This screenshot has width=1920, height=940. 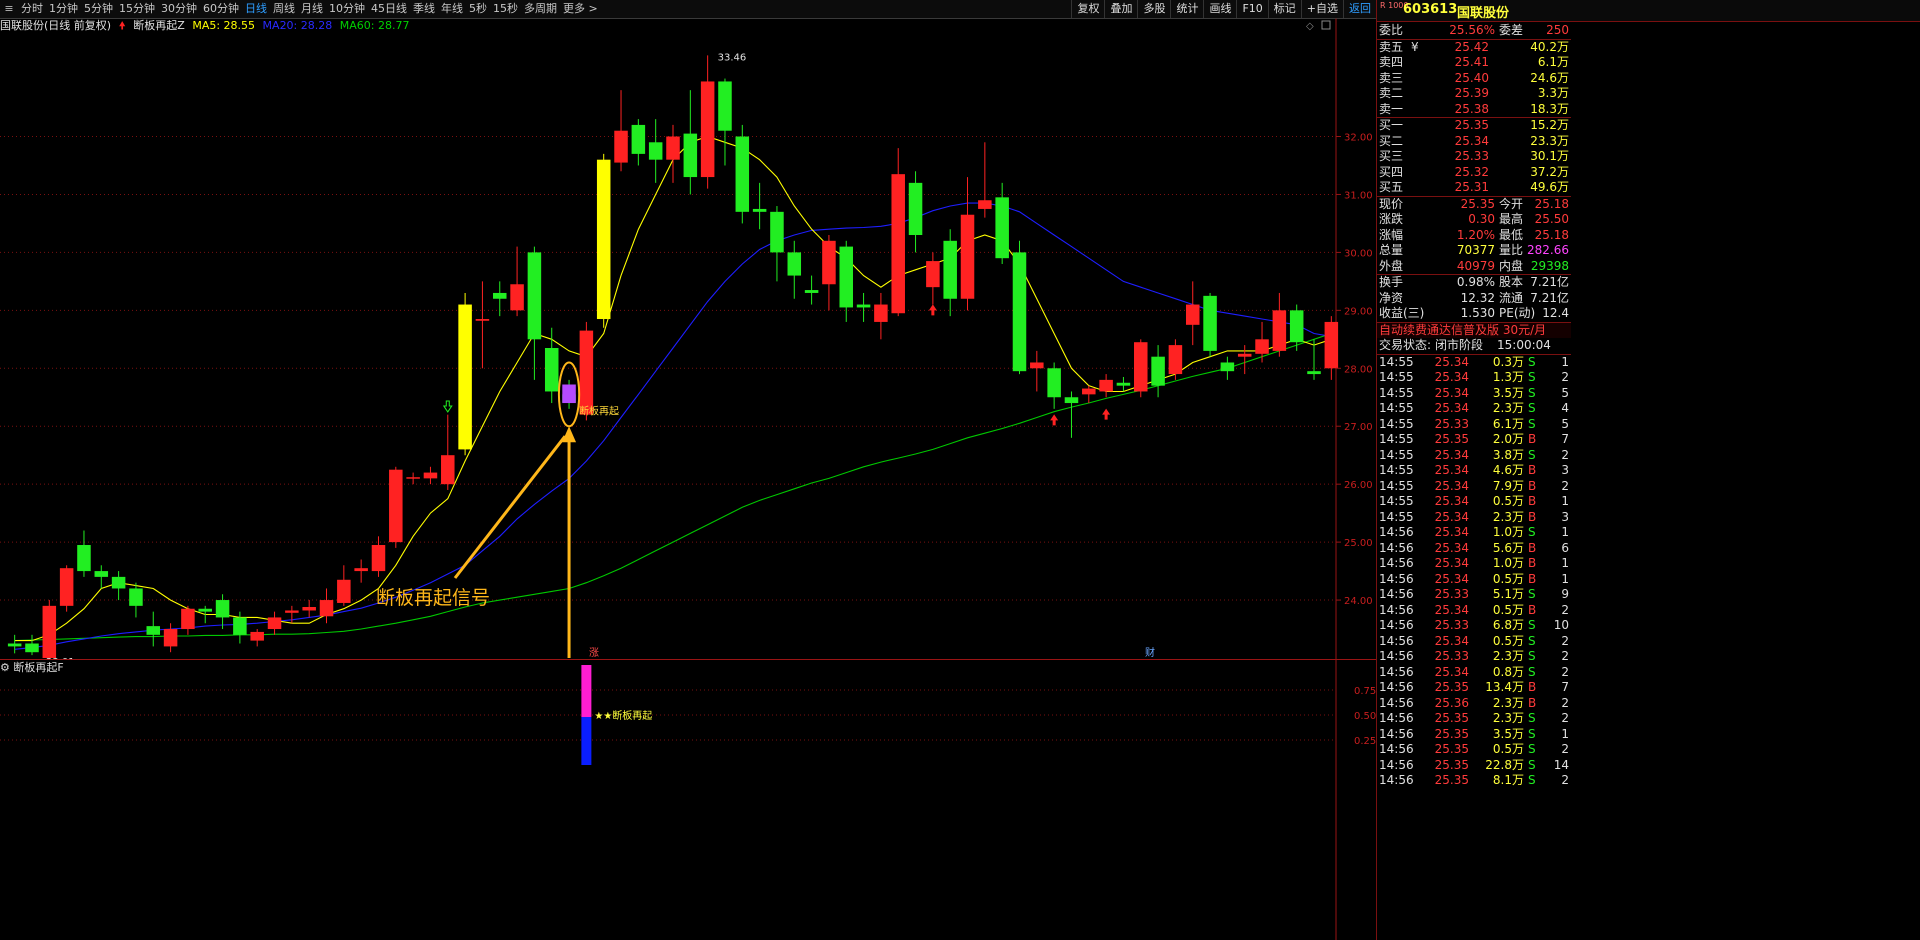 I want to click on period-tab: 15分钟, so click(x=137, y=9).